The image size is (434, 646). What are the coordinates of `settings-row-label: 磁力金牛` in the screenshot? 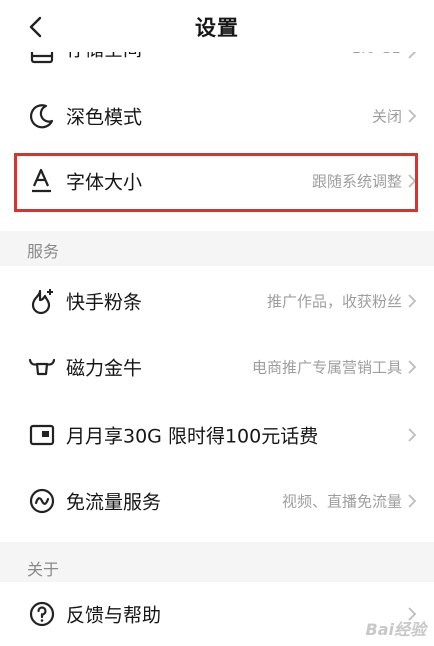 It's located at (104, 368).